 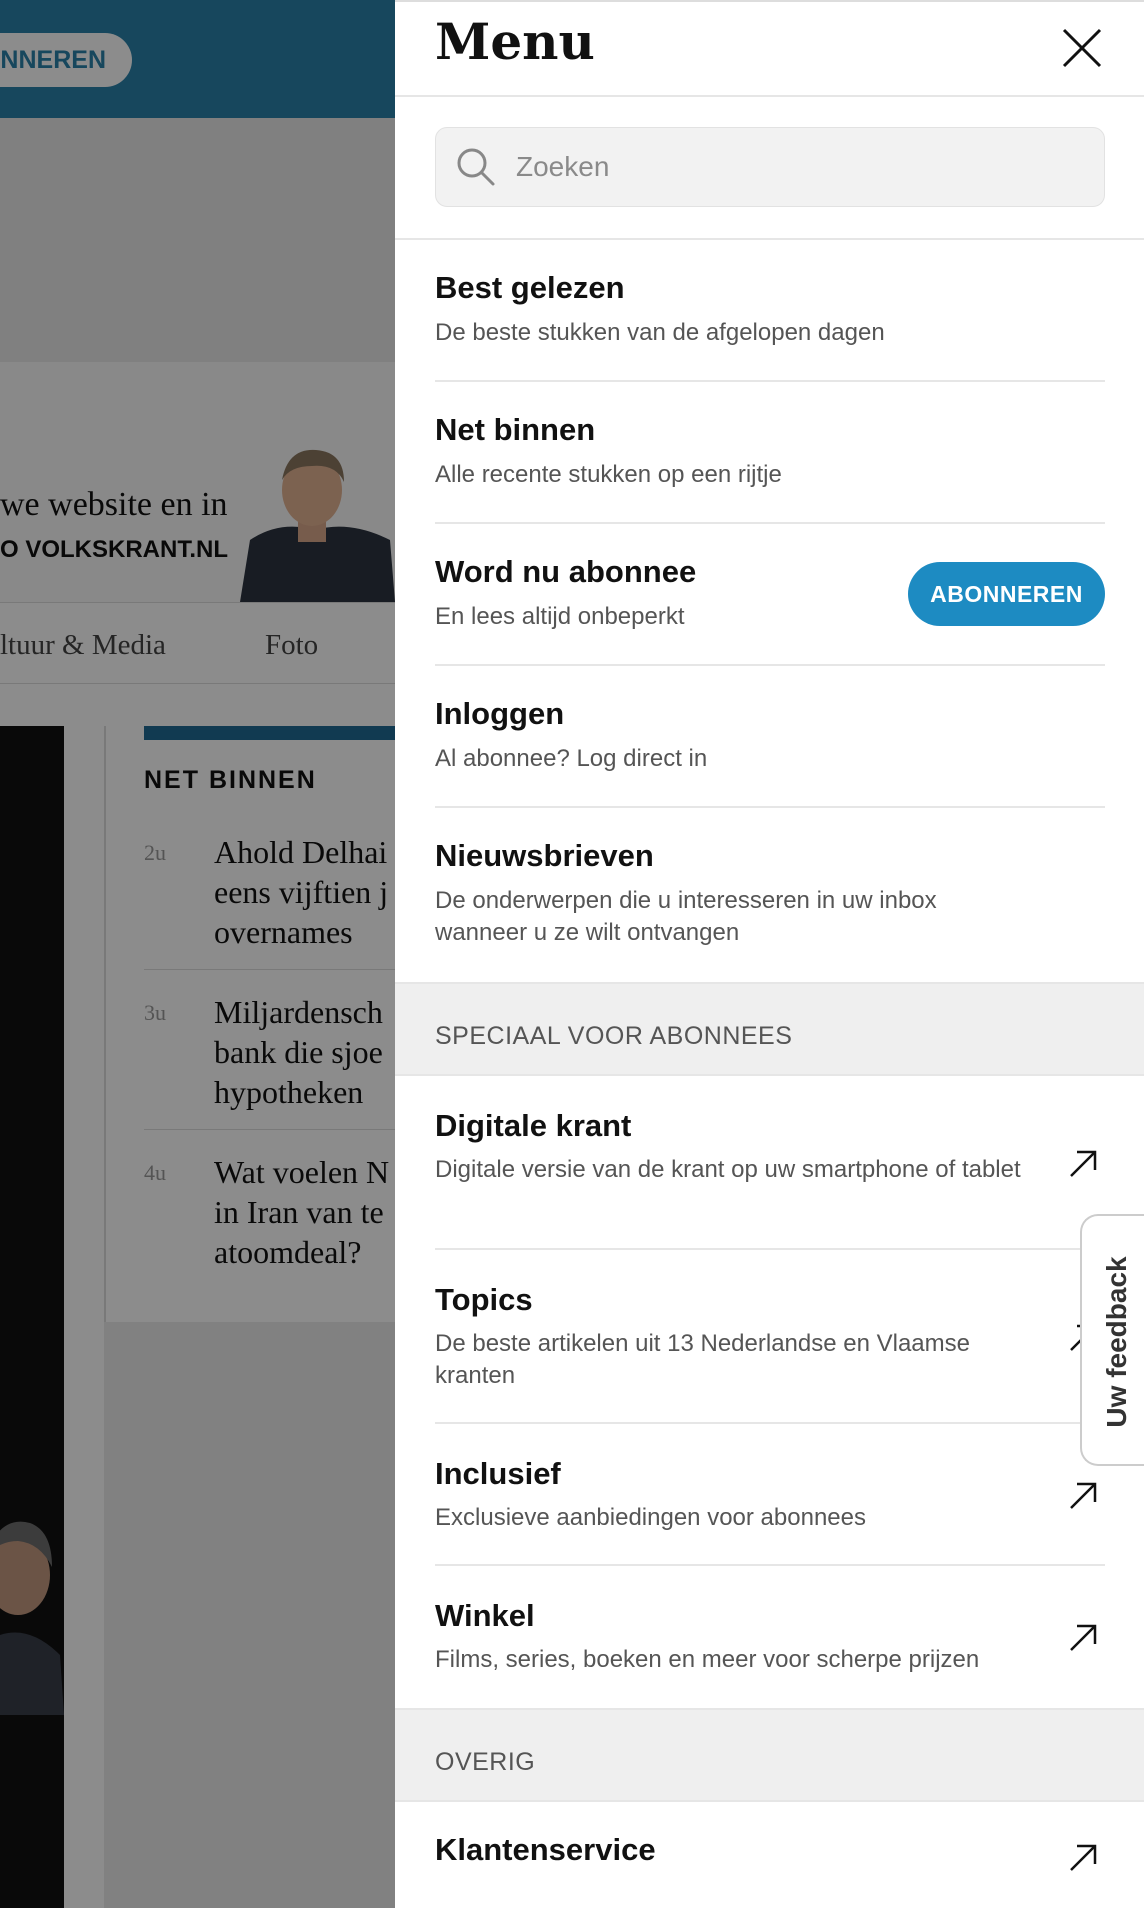 What do you see at coordinates (484, 1299) in the screenshot?
I see `menu-item-title: Topics` at bounding box center [484, 1299].